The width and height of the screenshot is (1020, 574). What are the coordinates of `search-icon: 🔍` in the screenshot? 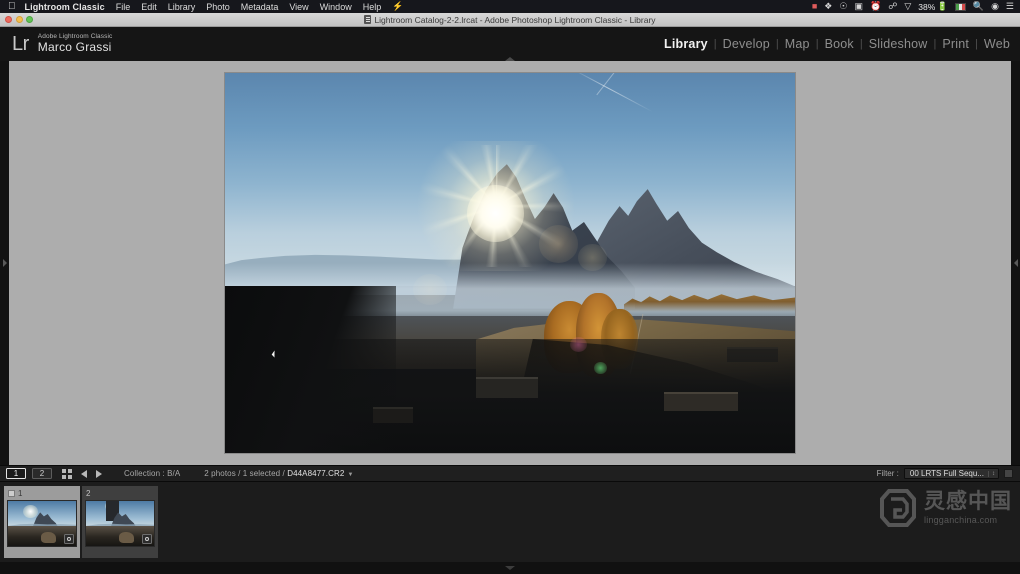 It's located at (978, 6).